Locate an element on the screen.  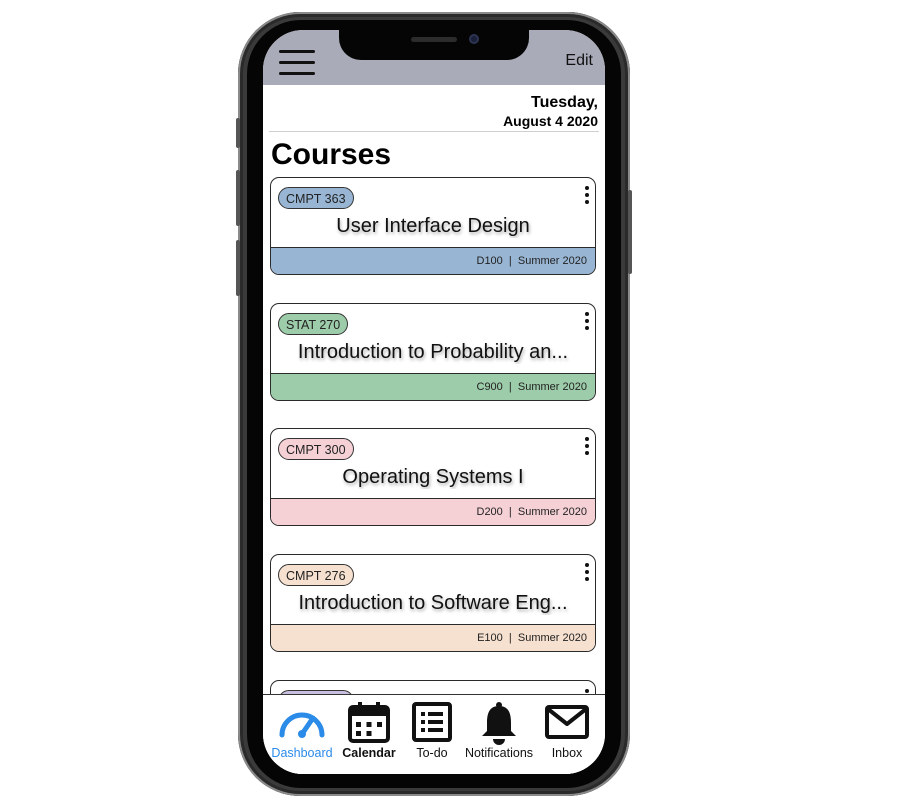
course-footer: E100 | Summer 2020 is located at coordinates (433, 637).